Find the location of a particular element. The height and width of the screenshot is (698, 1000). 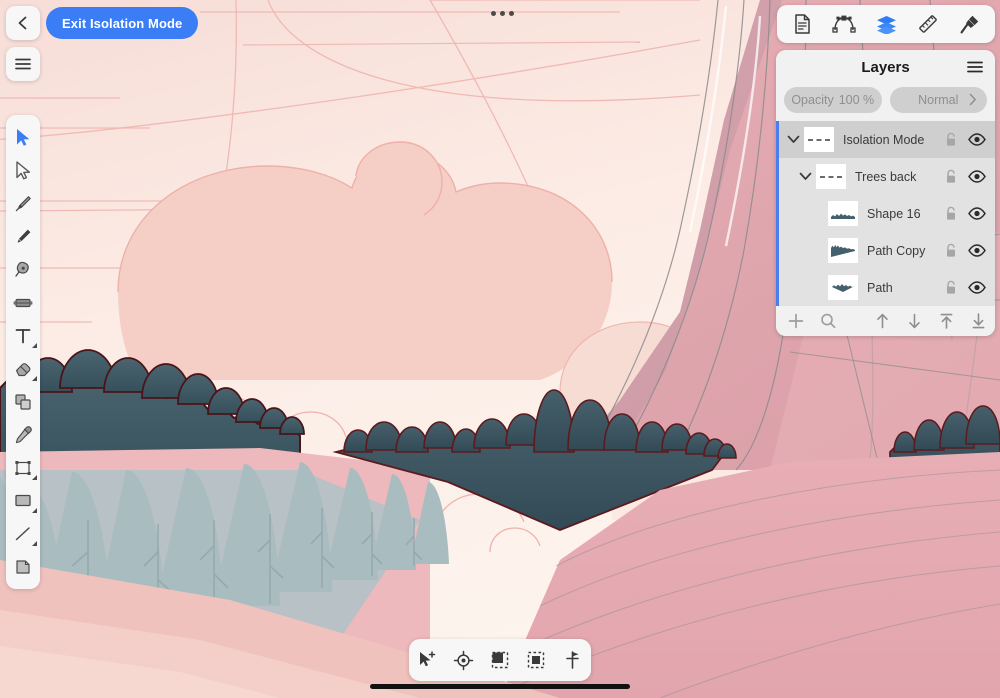

persona-toolbar is located at coordinates (886, 24).